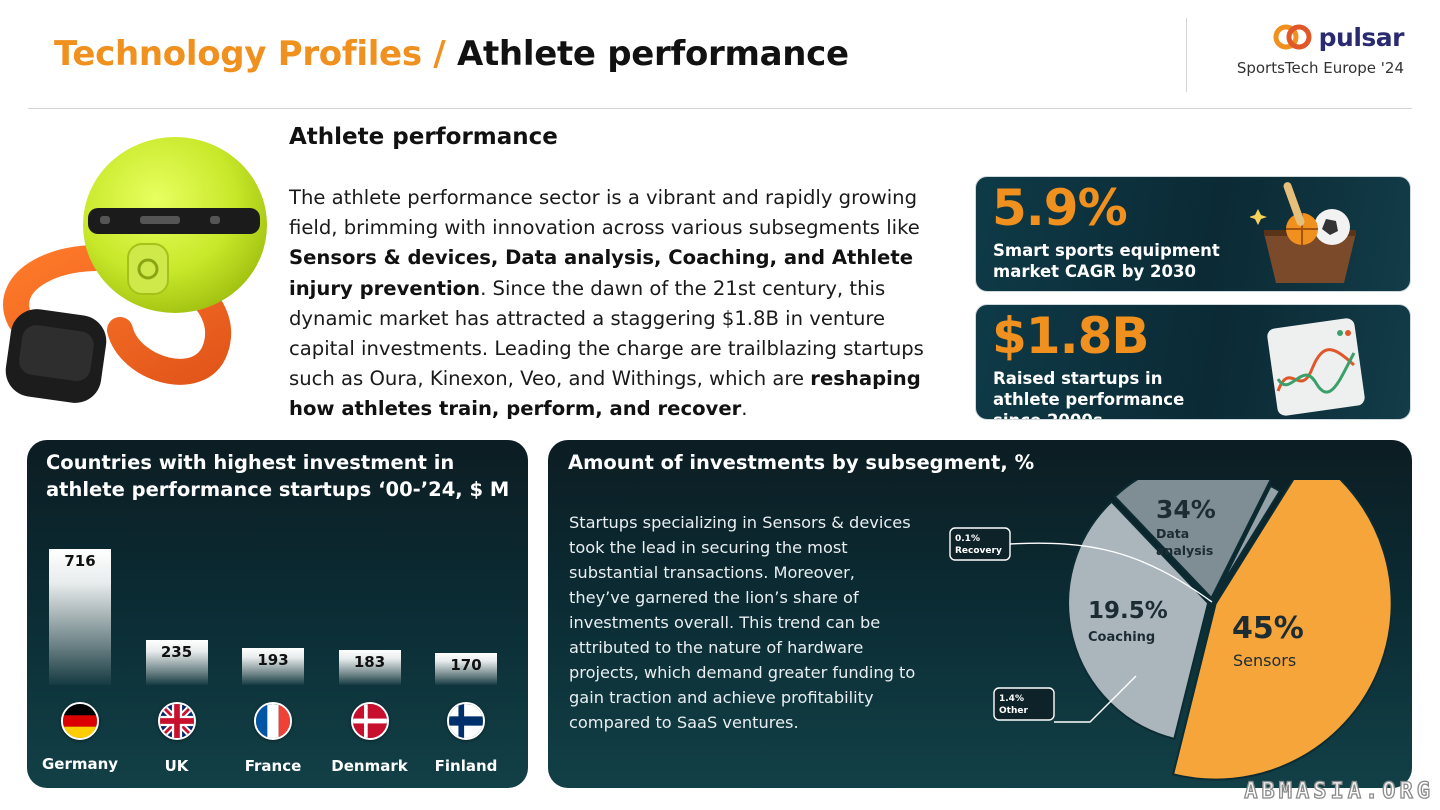  I want to click on france-flag-icon, so click(273, 721).